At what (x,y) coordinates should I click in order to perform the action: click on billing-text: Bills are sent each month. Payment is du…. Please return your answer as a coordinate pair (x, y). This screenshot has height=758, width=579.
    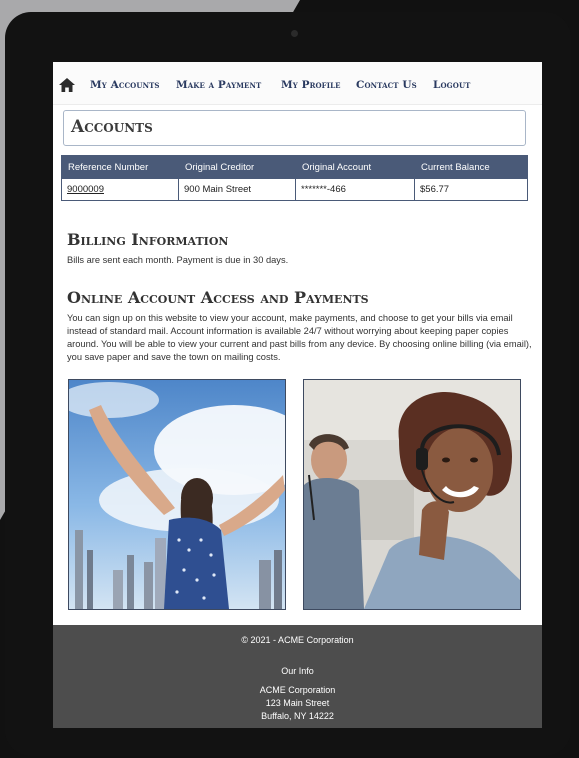
    Looking at the image, I should click on (178, 260).